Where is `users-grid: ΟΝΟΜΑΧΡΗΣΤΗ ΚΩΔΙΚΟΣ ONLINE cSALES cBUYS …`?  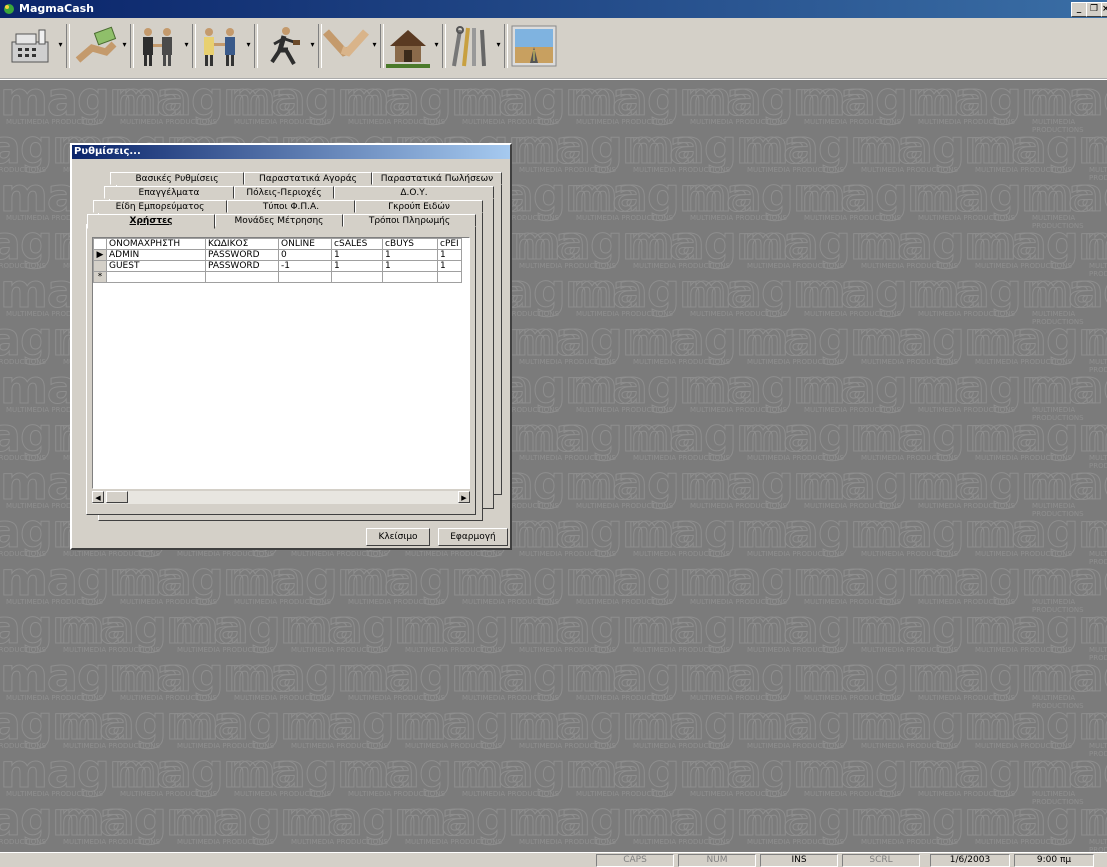
users-grid: ΟΝΟΜΑΧΡΗΣΤΗ ΚΩΔΙΚΟΣ ONLINE cSALES cBUYS … is located at coordinates (281, 363).